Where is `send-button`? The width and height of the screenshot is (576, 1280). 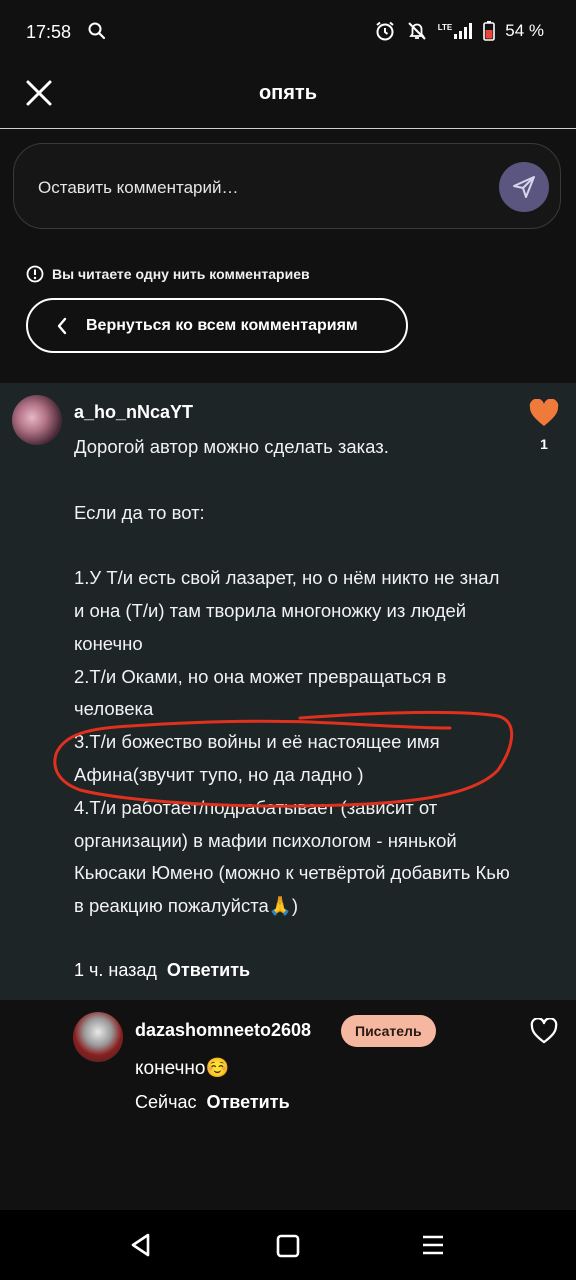 send-button is located at coordinates (524, 187).